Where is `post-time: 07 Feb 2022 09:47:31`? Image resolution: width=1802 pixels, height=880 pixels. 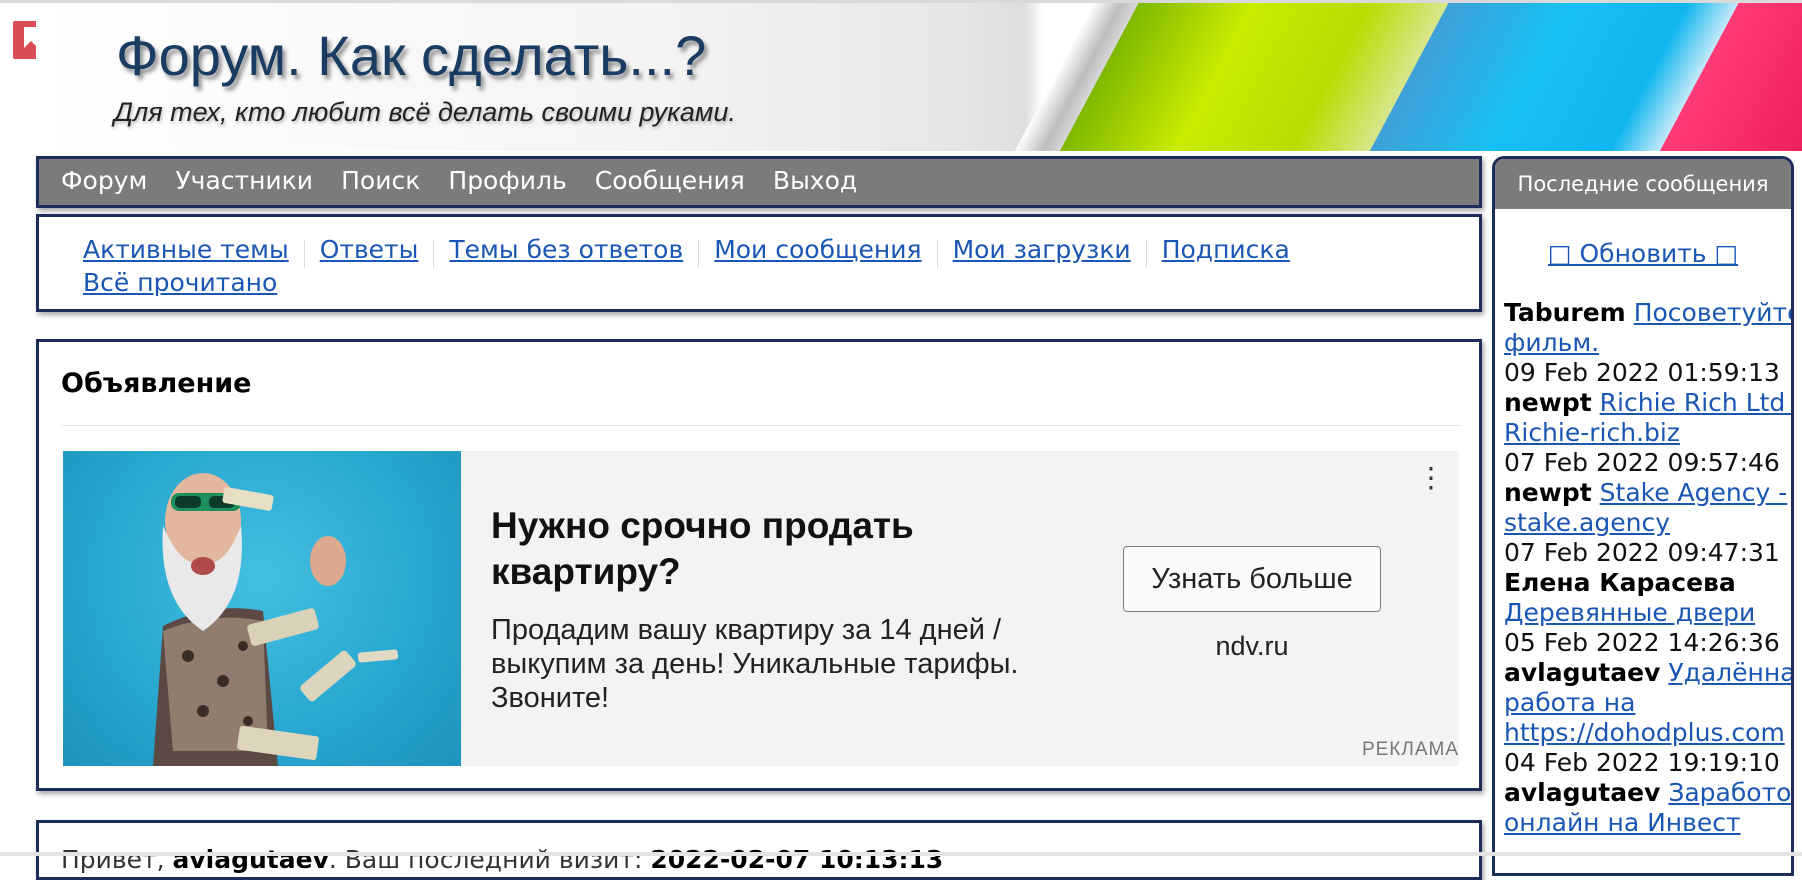
post-time: 07 Feb 2022 09:47:31 is located at coordinates (1642, 552).